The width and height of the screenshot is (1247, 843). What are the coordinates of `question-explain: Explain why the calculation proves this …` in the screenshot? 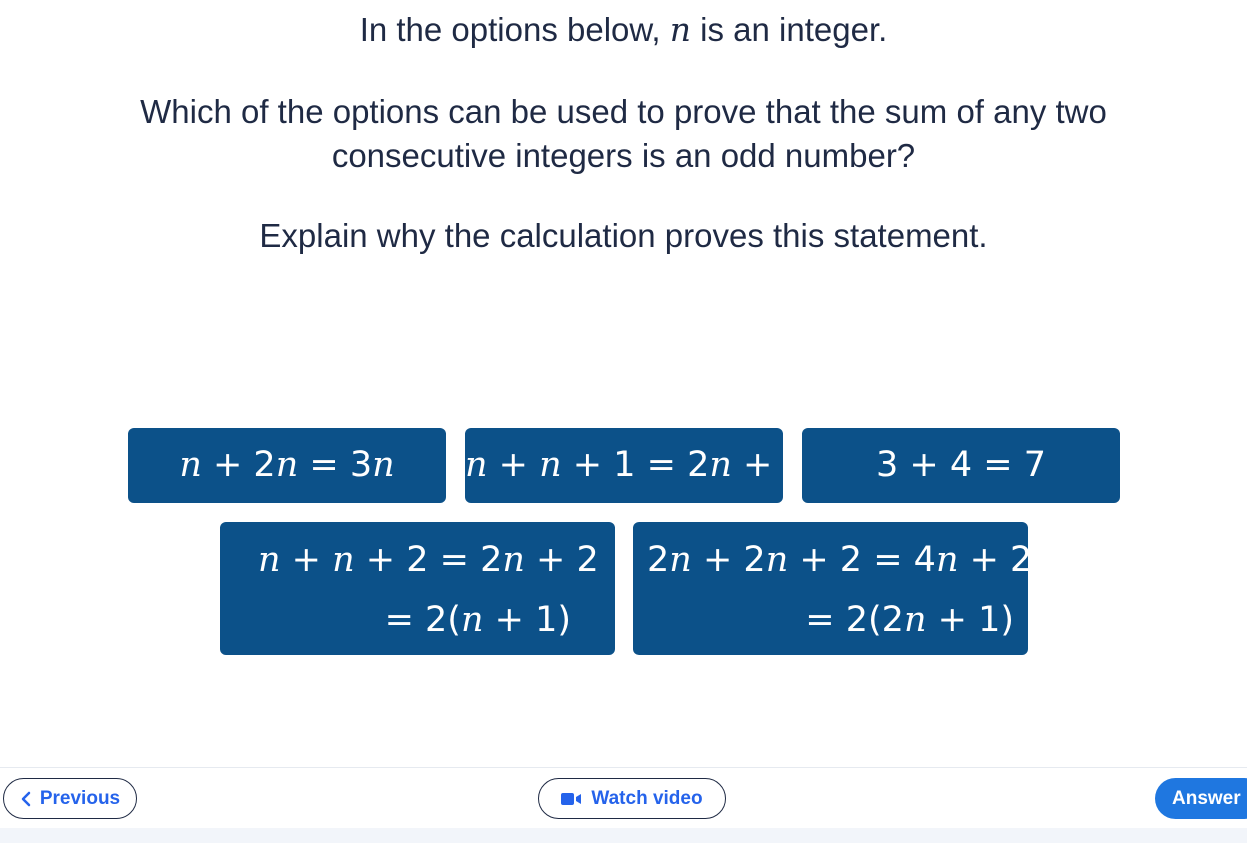 It's located at (623, 235).